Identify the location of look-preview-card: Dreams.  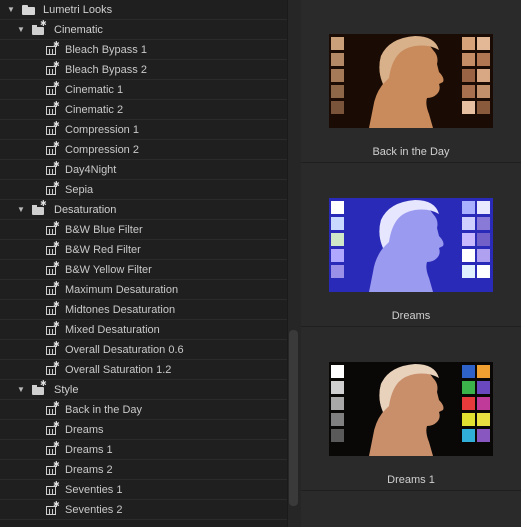
(411, 245).